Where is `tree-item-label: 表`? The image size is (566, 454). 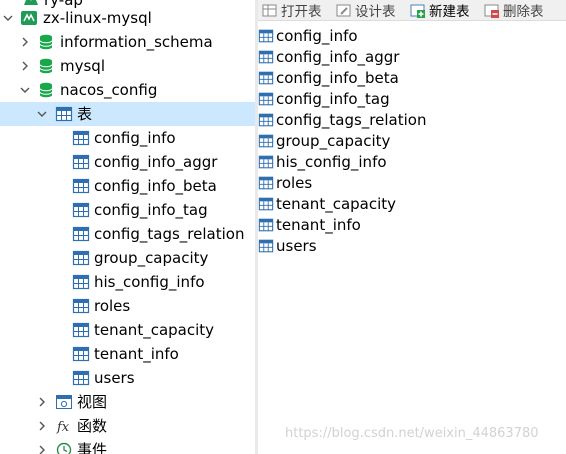 tree-item-label: 表 is located at coordinates (85, 114).